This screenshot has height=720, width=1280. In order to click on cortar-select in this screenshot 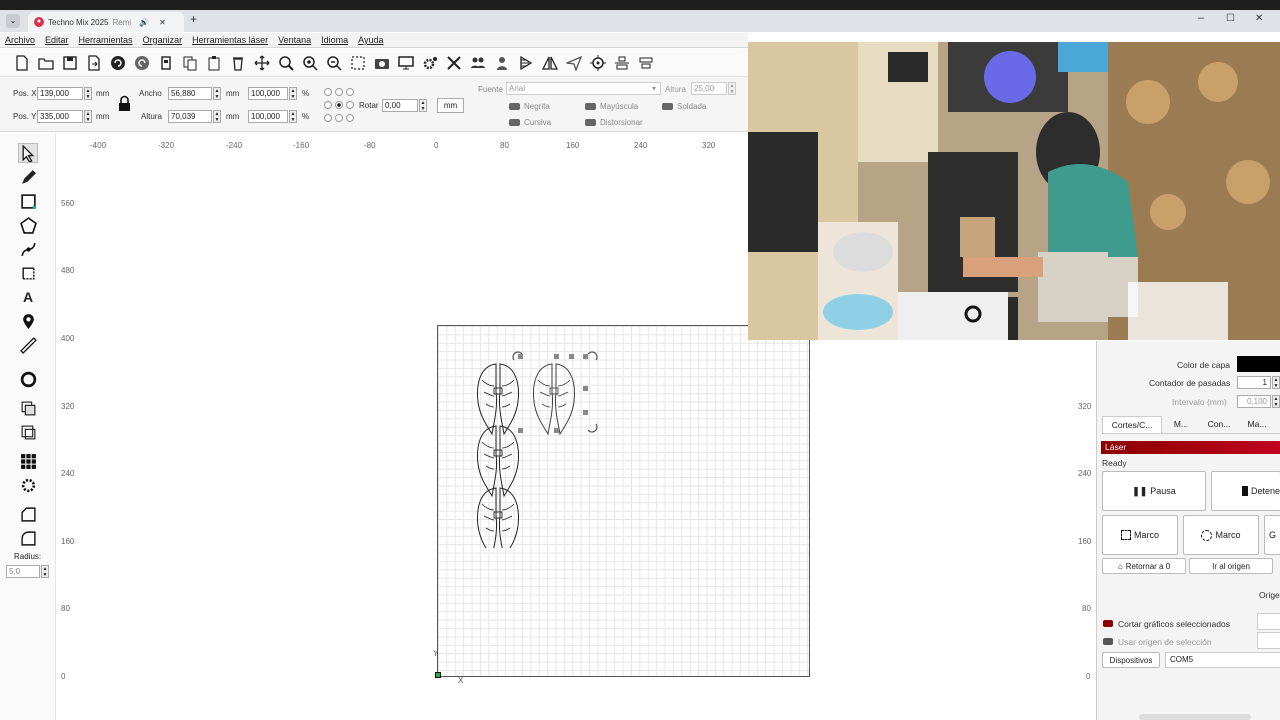, I will do `click(1268, 621)`.